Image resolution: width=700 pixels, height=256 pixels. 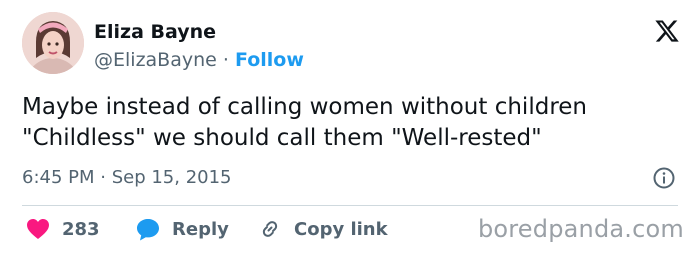 What do you see at coordinates (270, 229) in the screenshot?
I see `link-icon` at bounding box center [270, 229].